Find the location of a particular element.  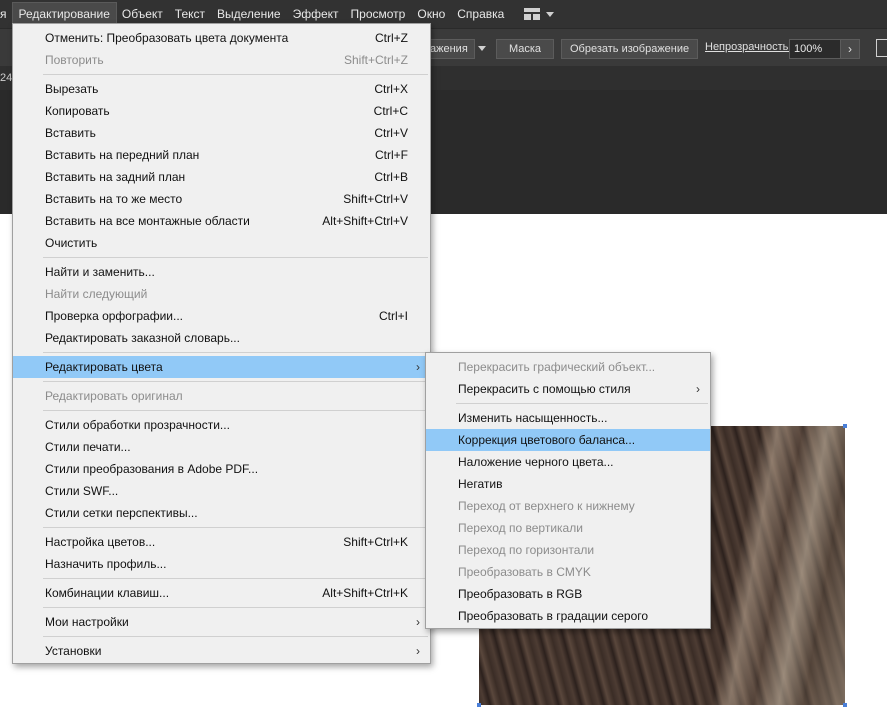

crop-image-button: Обрезать изображение is located at coordinates (630, 49).